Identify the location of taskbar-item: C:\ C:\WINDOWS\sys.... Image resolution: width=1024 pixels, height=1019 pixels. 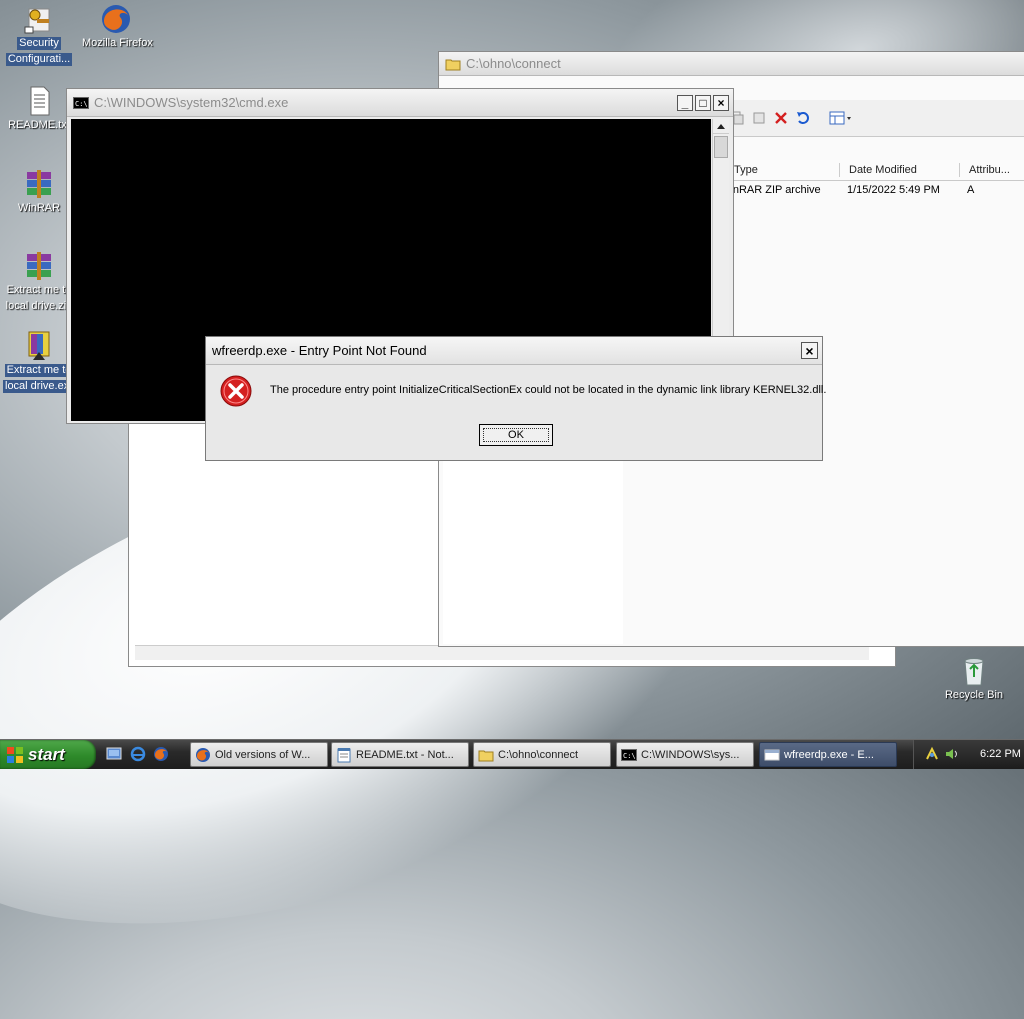
(685, 754).